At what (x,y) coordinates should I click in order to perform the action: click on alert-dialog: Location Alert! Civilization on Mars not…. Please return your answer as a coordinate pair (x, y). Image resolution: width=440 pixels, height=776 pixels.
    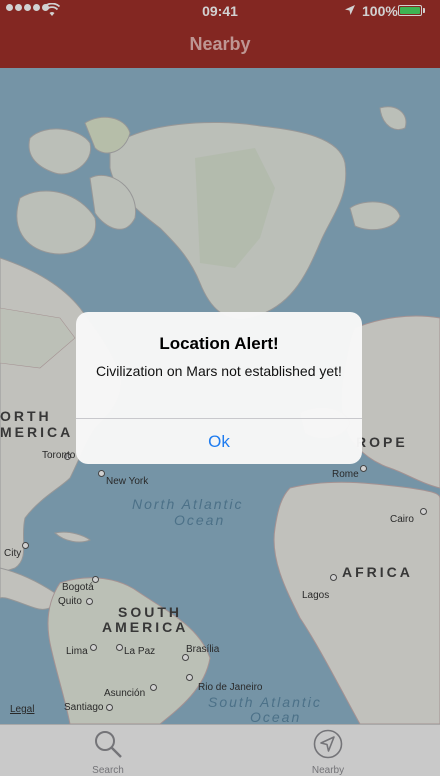
    Looking at the image, I should click on (219, 388).